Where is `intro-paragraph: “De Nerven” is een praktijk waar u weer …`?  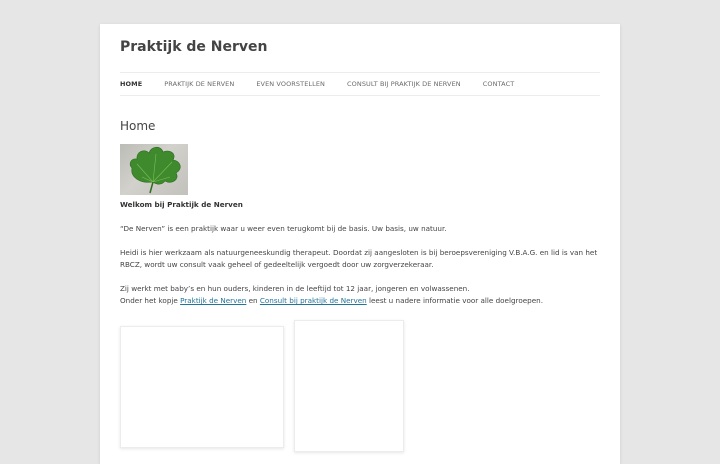
intro-paragraph: “De Nerven” is een praktijk waar u weer … is located at coordinates (283, 228).